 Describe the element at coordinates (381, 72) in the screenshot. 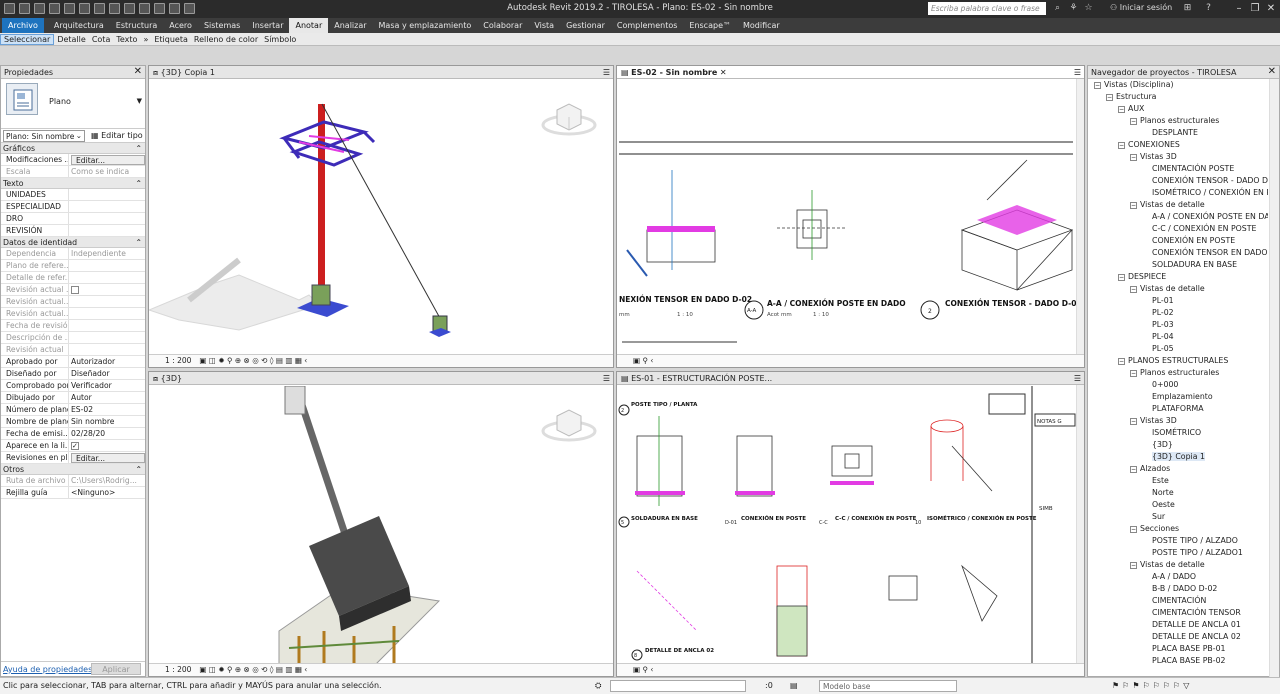

I see `view-tab-3d-copy: ⧈ {3D} Copia 1 ☰` at that location.